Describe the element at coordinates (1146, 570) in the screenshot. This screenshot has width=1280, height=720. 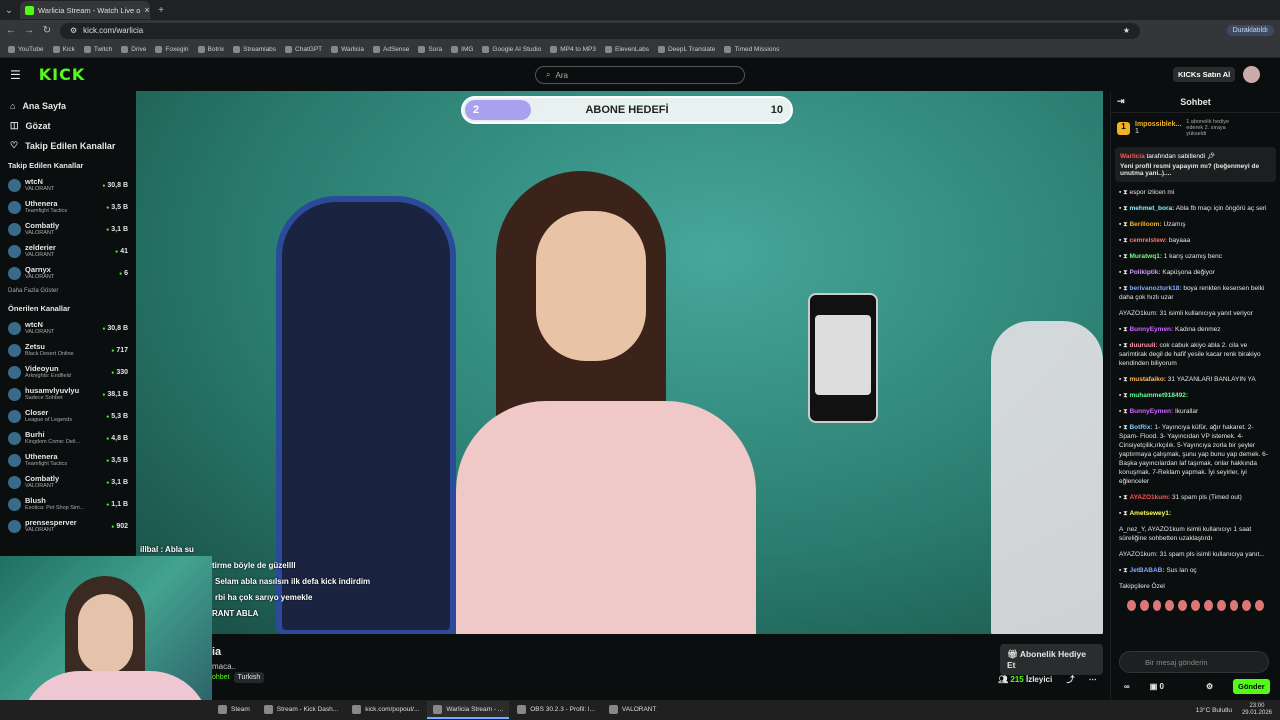
I see `chat-username: JetBABAB:` at that location.